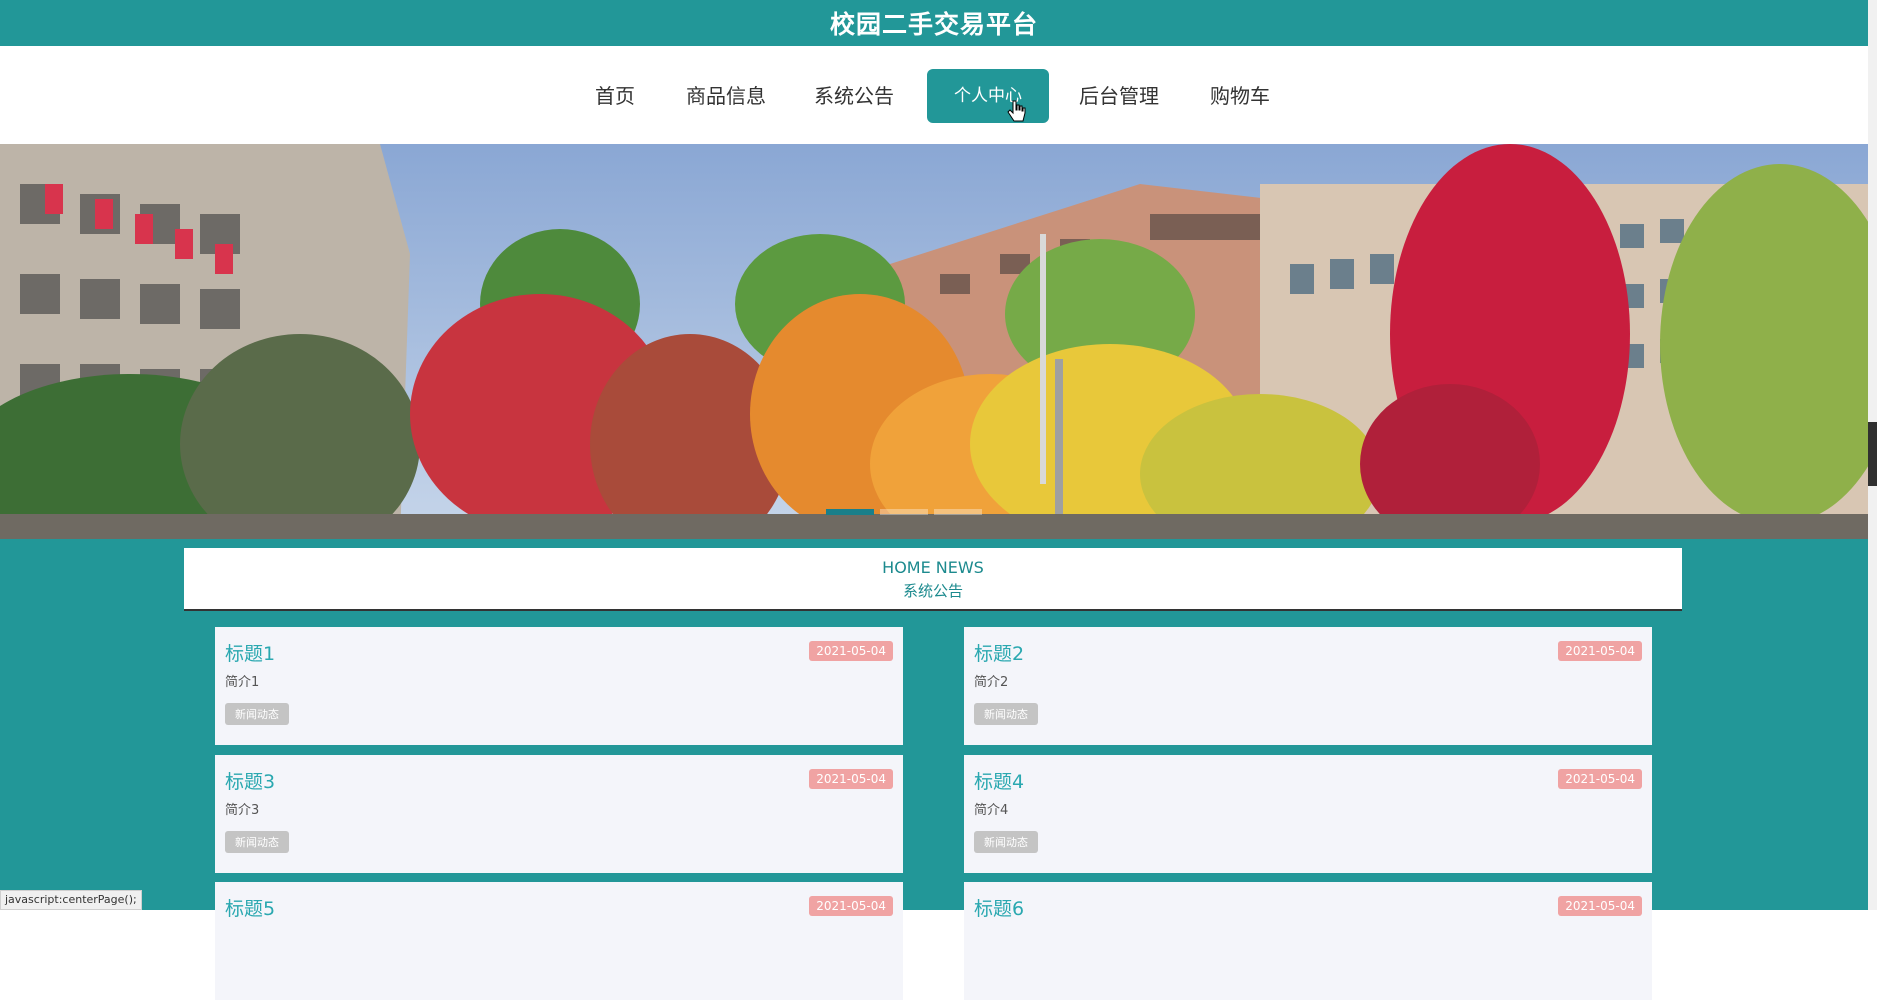 This screenshot has height=1000, width=1877. What do you see at coordinates (250, 780) in the screenshot?
I see `news-card-title: 标题3` at bounding box center [250, 780].